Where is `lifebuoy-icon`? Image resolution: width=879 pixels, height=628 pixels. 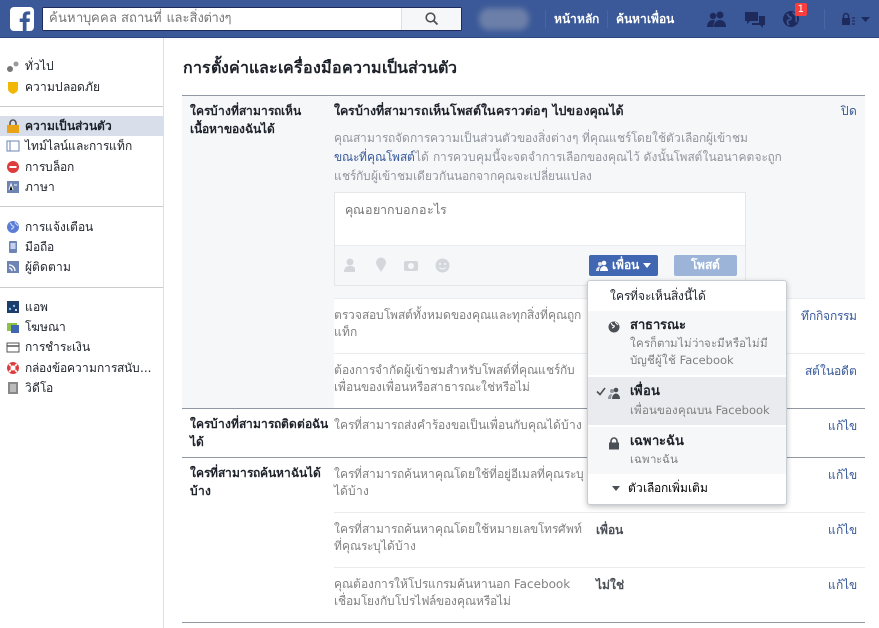
lifebuoy-icon is located at coordinates (13, 367).